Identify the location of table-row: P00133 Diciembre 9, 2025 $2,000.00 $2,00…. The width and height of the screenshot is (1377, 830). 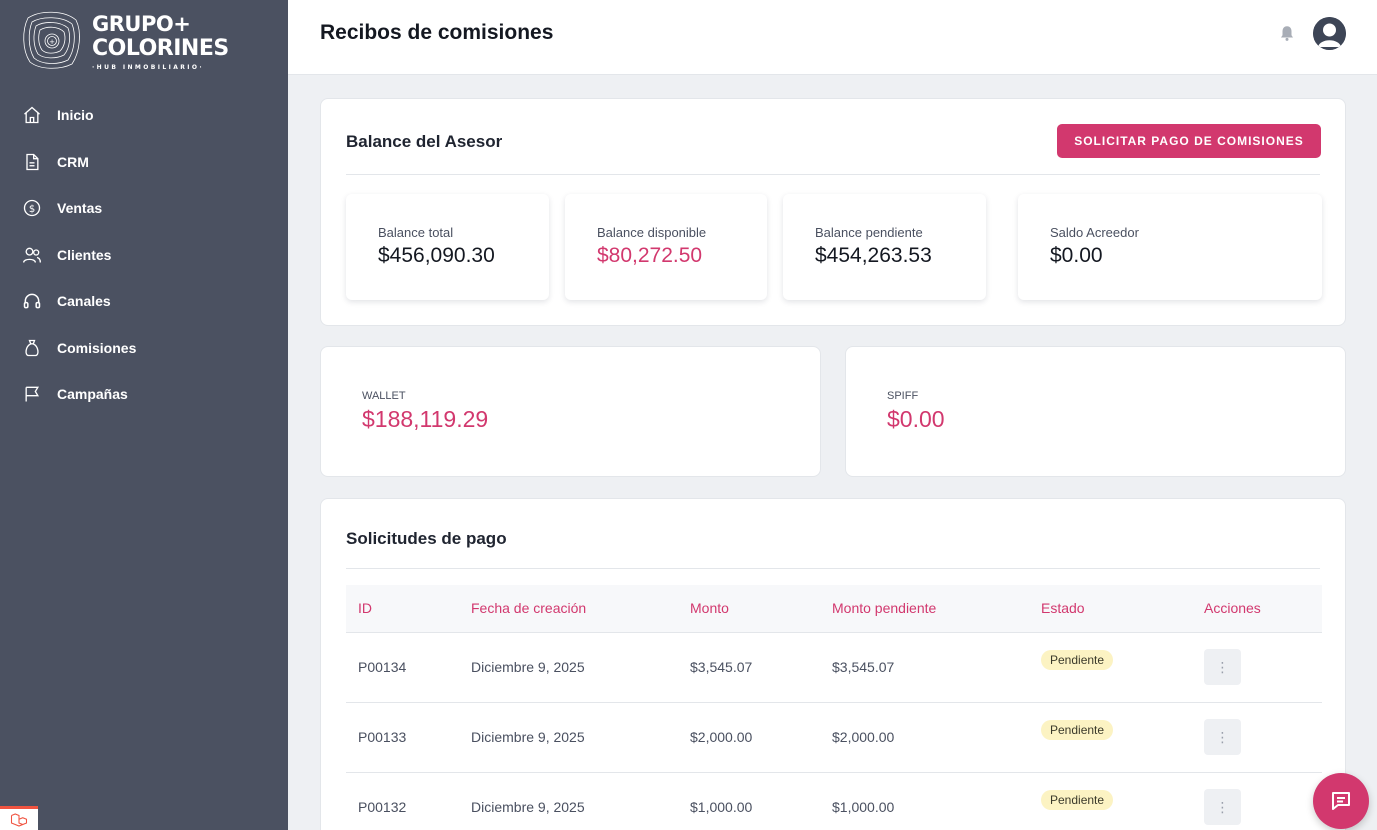
(834, 738).